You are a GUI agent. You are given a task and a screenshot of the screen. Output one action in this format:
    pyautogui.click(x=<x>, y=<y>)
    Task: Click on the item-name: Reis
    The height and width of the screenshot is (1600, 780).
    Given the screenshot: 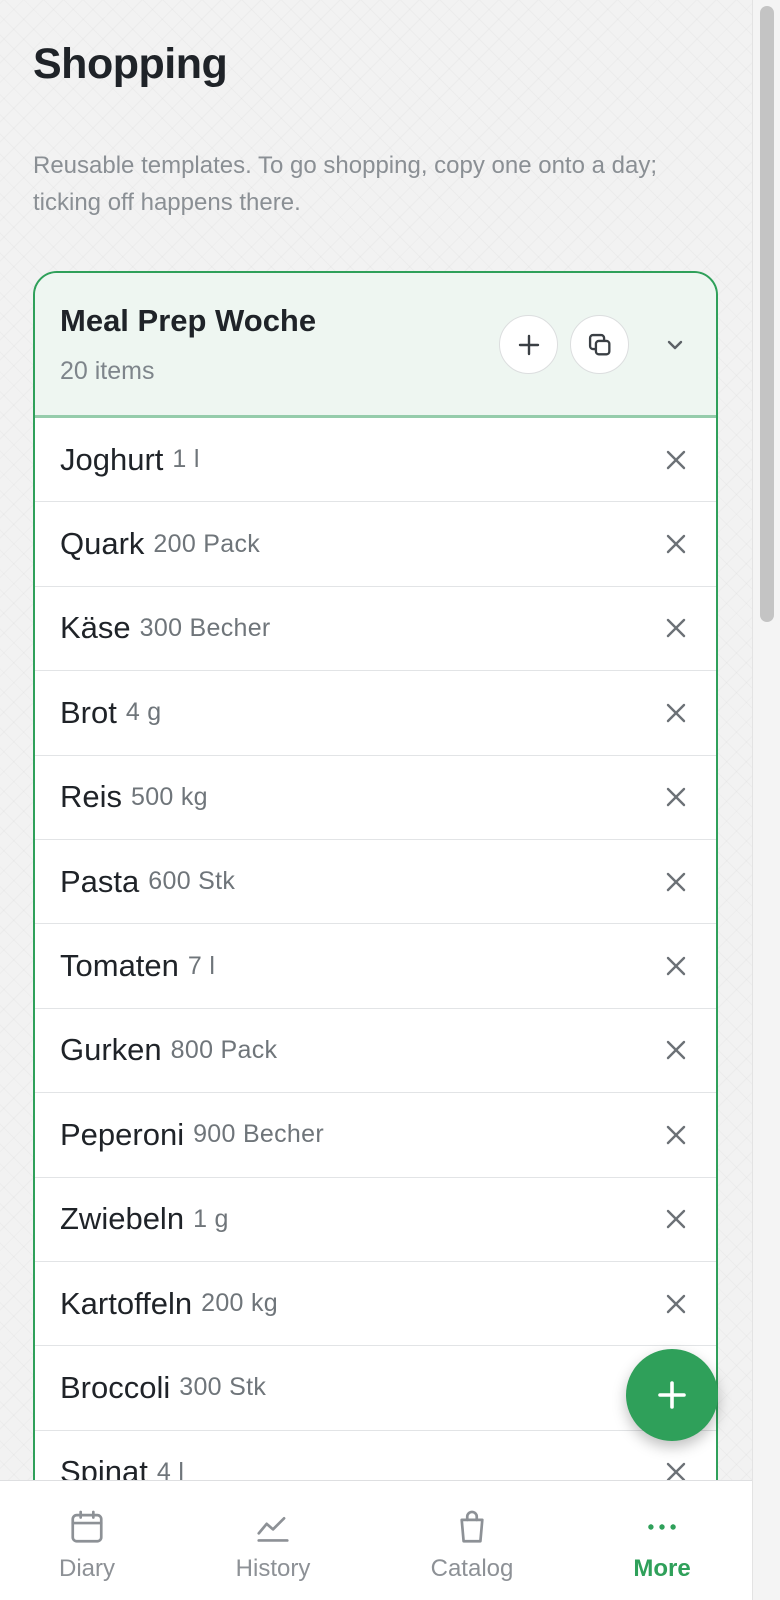 What is the action you would take?
    pyautogui.click(x=91, y=797)
    